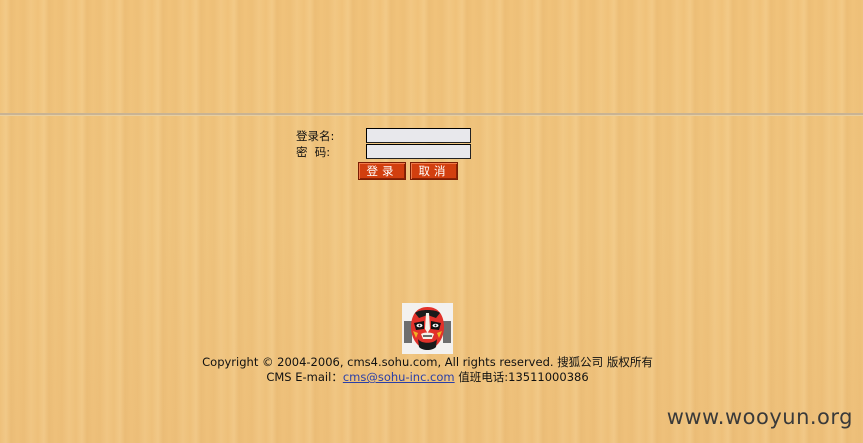 The width and height of the screenshot is (863, 443). What do you see at coordinates (521, 377) in the screenshot?
I see `phone-text: 值班电话:13511000386` at bounding box center [521, 377].